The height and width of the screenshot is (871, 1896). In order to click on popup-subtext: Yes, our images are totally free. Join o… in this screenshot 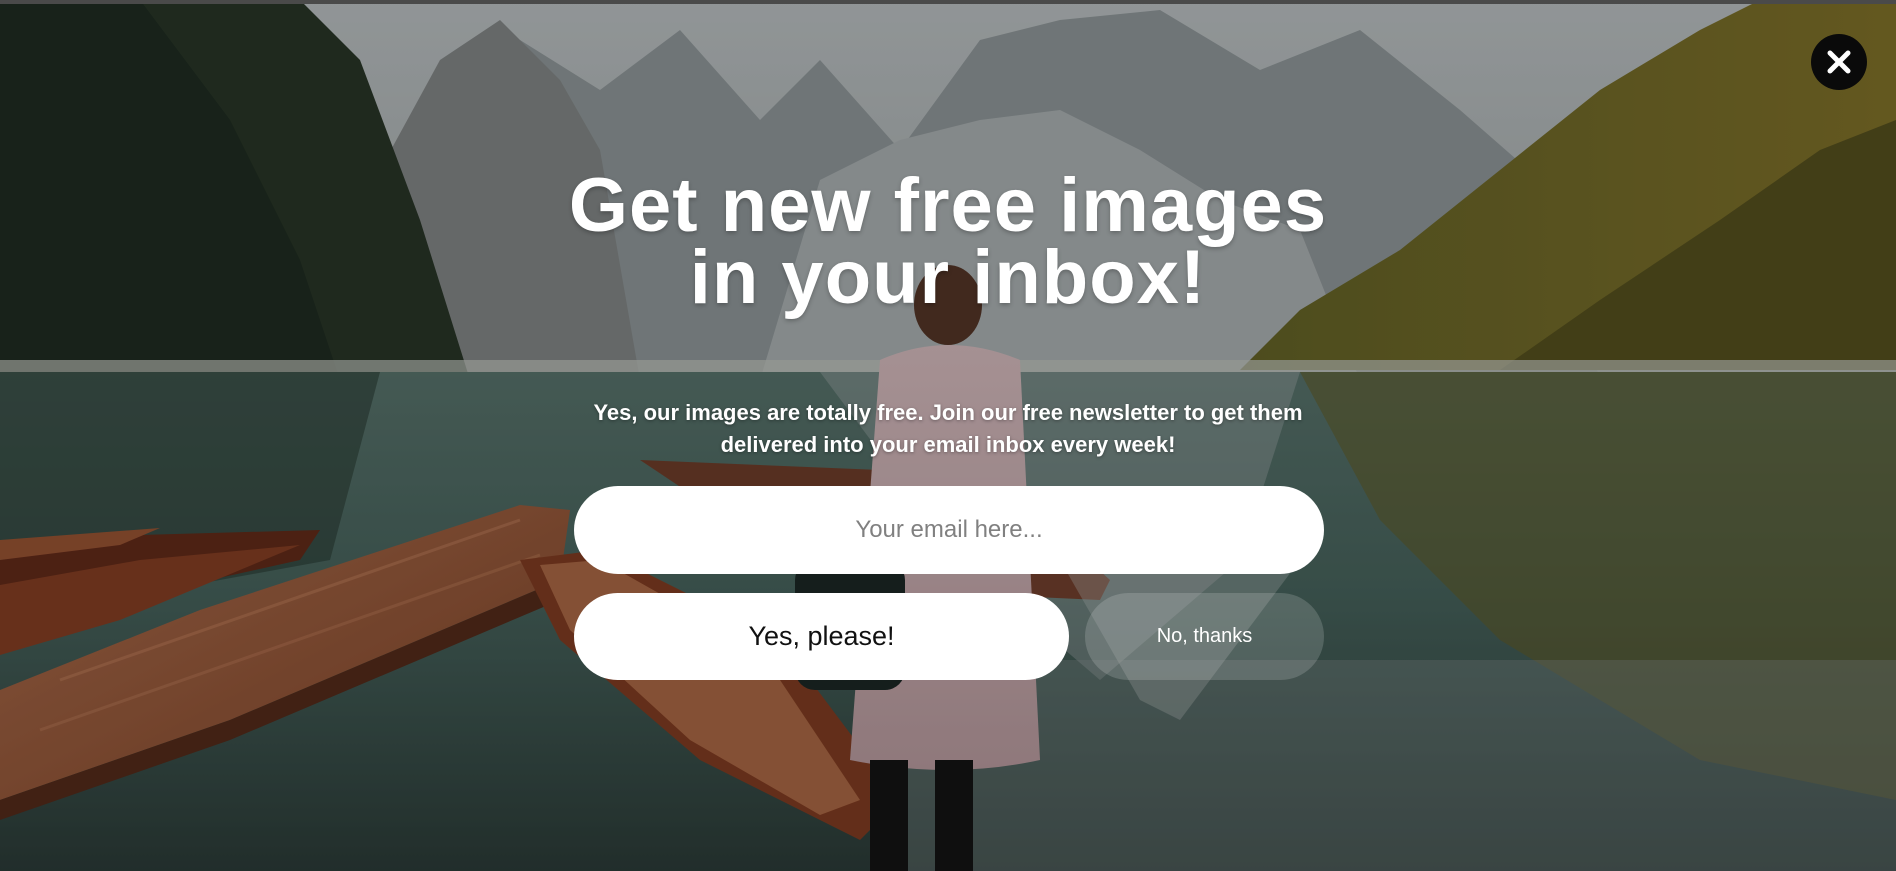, I will do `click(948, 428)`.